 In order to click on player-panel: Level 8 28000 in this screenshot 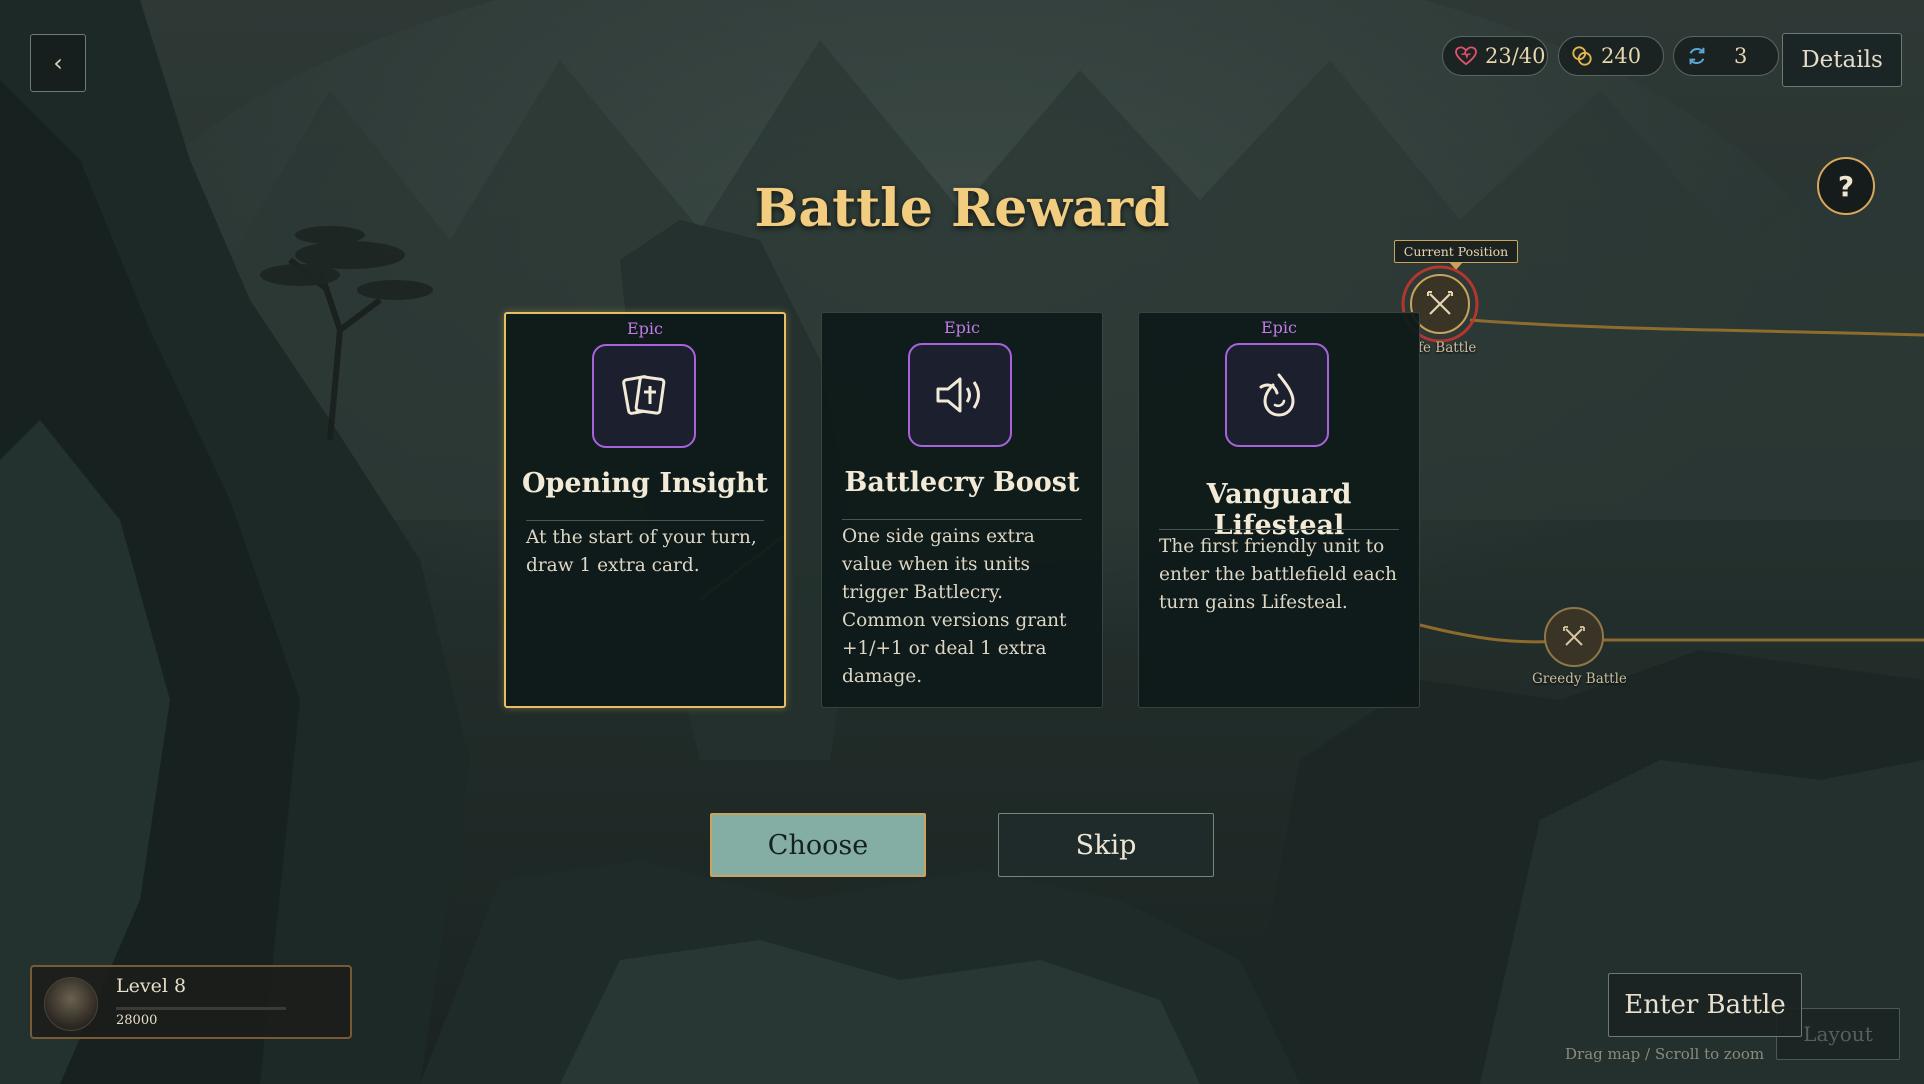, I will do `click(191, 1002)`.